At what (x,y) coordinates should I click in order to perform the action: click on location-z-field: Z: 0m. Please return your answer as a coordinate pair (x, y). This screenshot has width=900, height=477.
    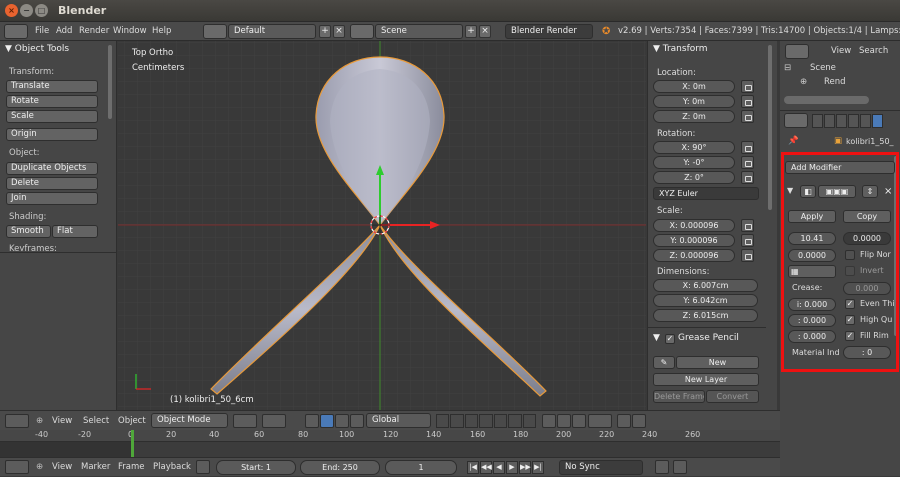
    Looking at the image, I should click on (694, 116).